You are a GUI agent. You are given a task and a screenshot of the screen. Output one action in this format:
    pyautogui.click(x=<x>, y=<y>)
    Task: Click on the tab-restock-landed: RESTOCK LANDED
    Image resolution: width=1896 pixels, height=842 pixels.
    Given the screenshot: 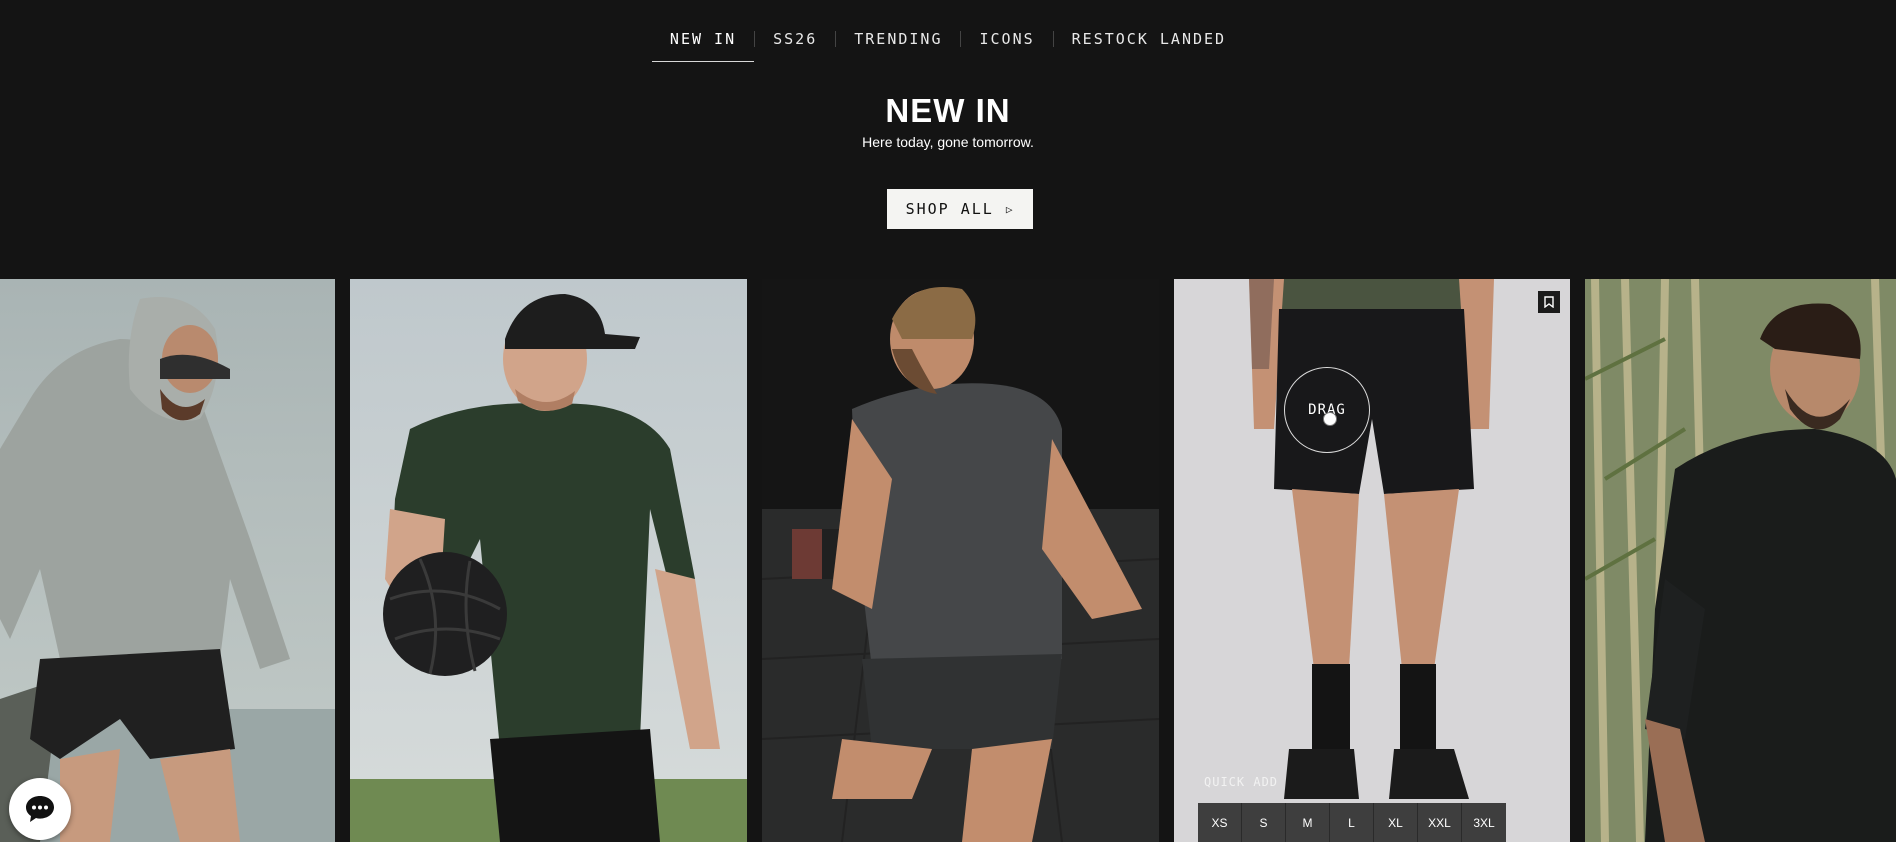 What is the action you would take?
    pyautogui.click(x=1149, y=42)
    